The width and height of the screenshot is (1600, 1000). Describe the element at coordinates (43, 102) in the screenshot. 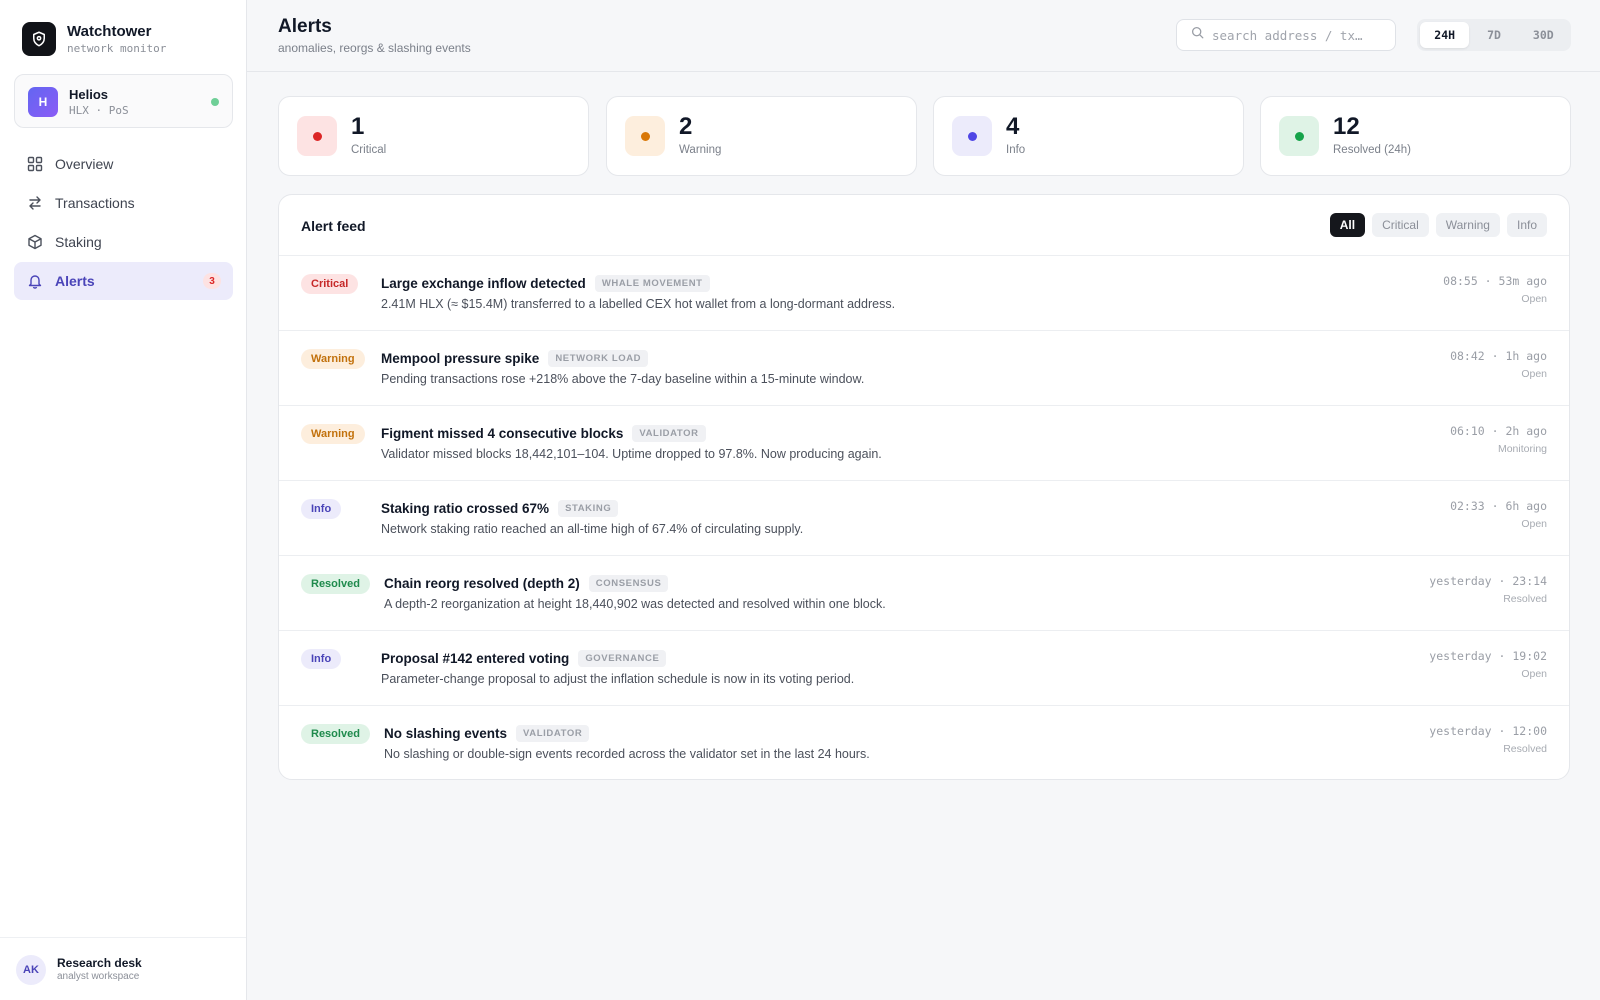

I see `network-avatar: H` at that location.